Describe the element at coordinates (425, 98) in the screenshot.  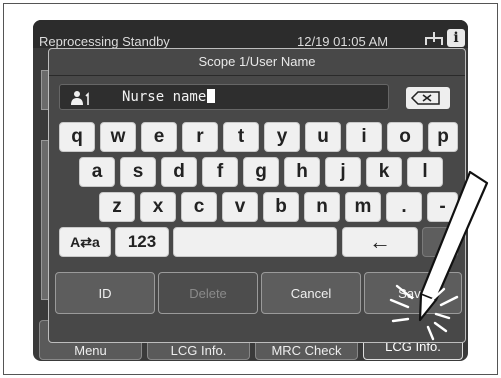
I see `backspace-icon` at that location.